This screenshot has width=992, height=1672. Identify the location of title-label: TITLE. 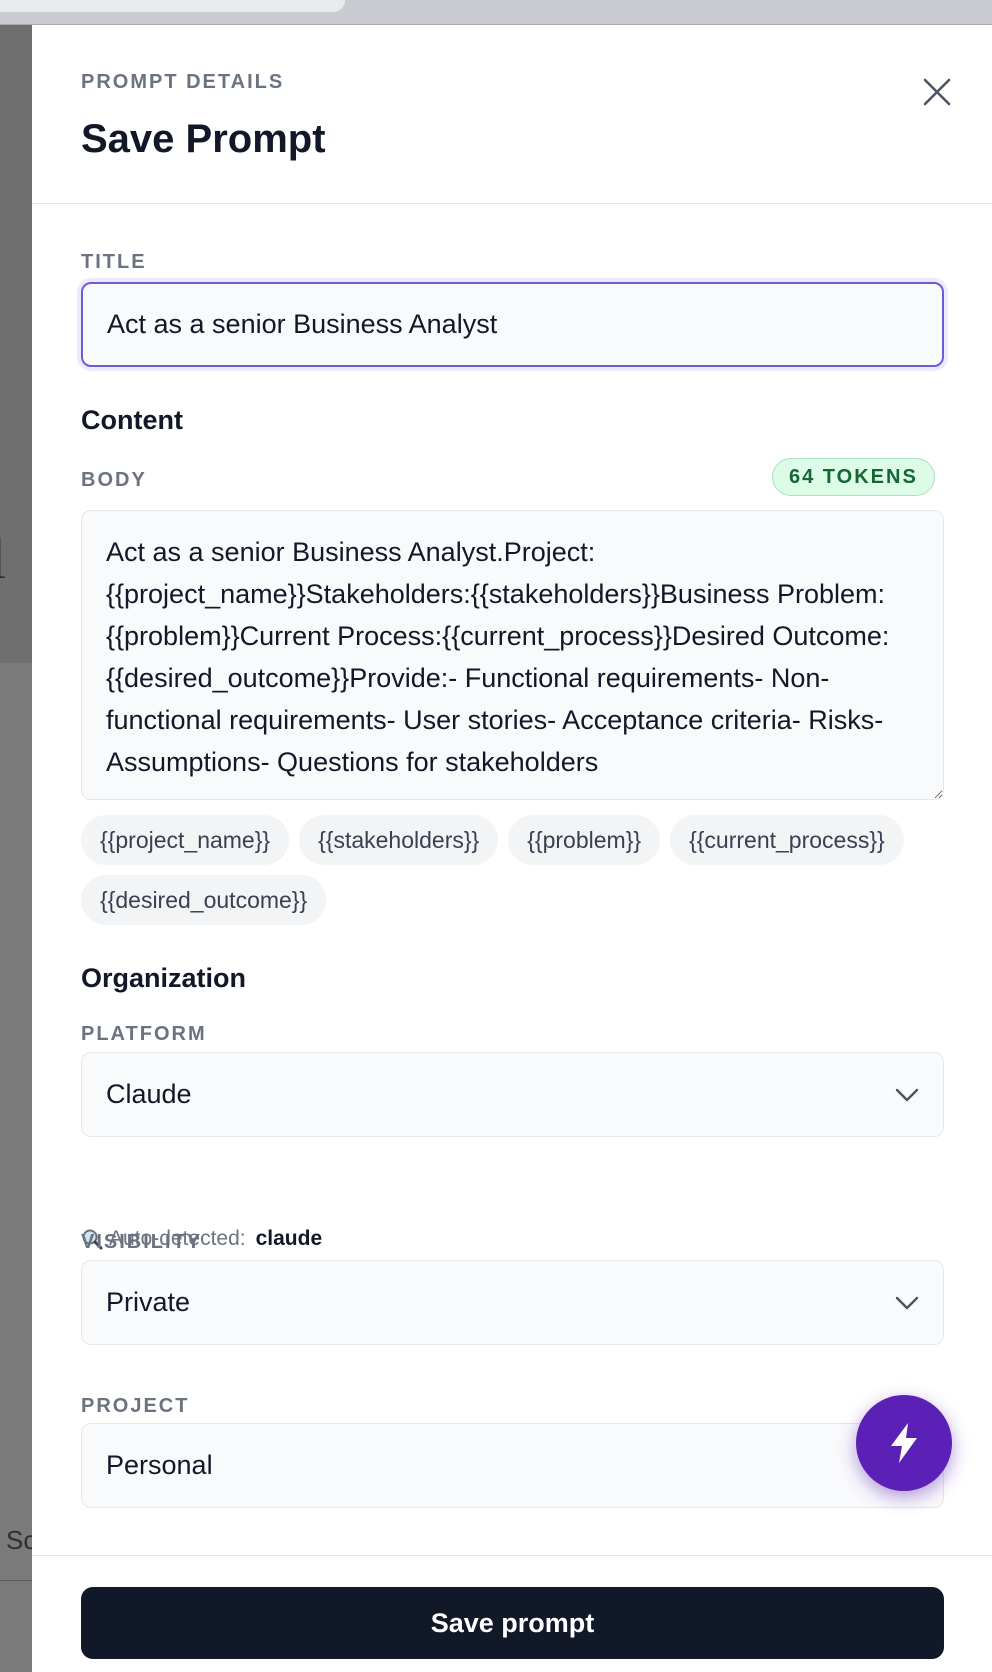
(114, 262).